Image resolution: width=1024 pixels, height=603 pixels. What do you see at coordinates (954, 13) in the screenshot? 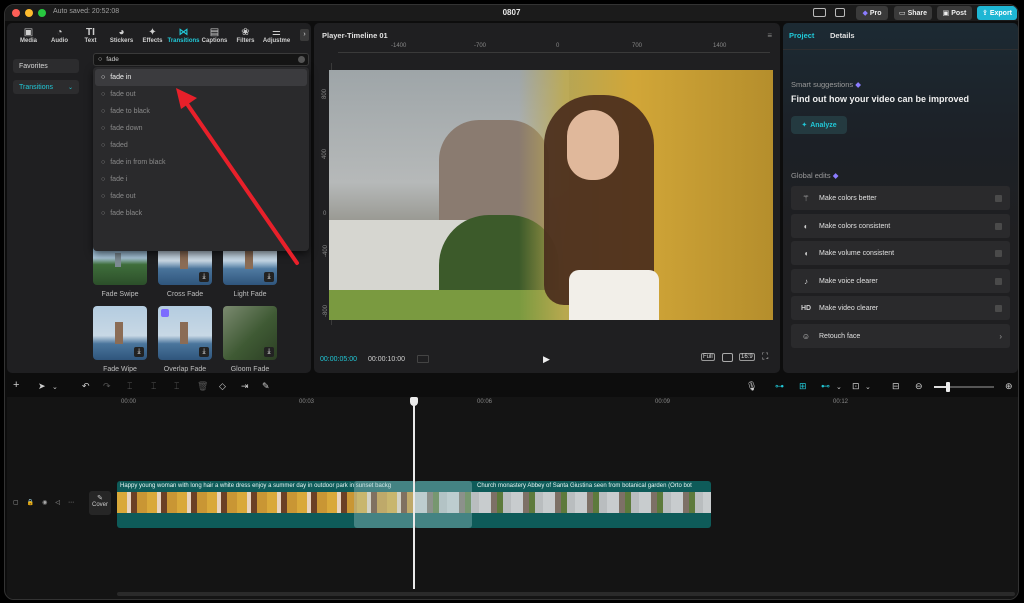
I see `post-button: ▣ Post` at bounding box center [954, 13].